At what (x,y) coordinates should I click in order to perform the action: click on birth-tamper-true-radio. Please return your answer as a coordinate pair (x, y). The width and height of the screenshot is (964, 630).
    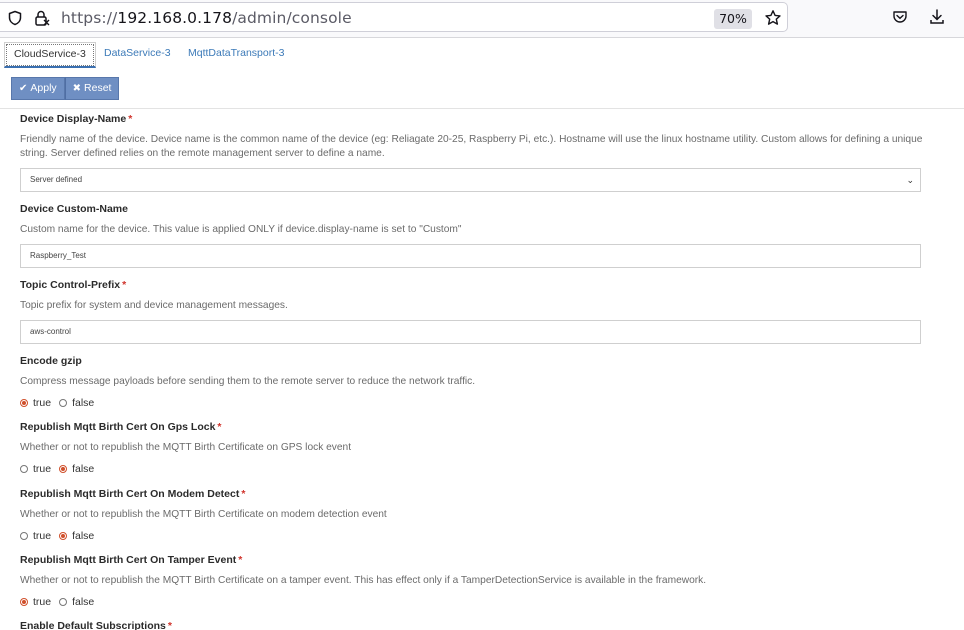
    Looking at the image, I should click on (24, 602).